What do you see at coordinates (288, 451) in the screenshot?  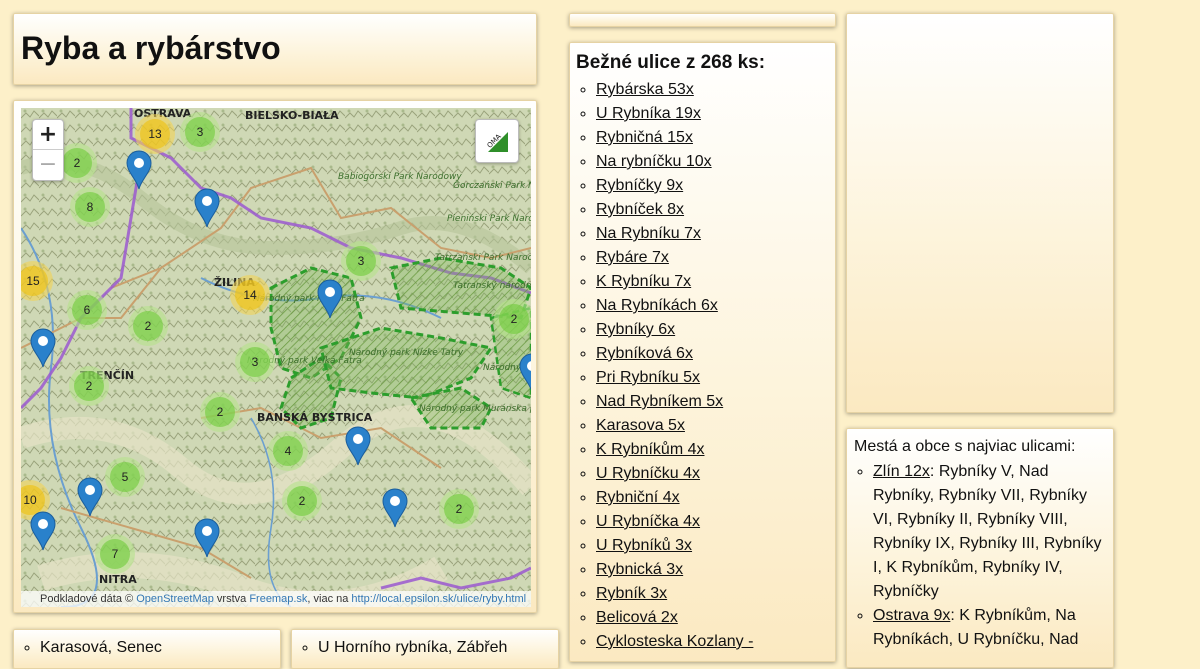 I see `marker-cluster: 4` at bounding box center [288, 451].